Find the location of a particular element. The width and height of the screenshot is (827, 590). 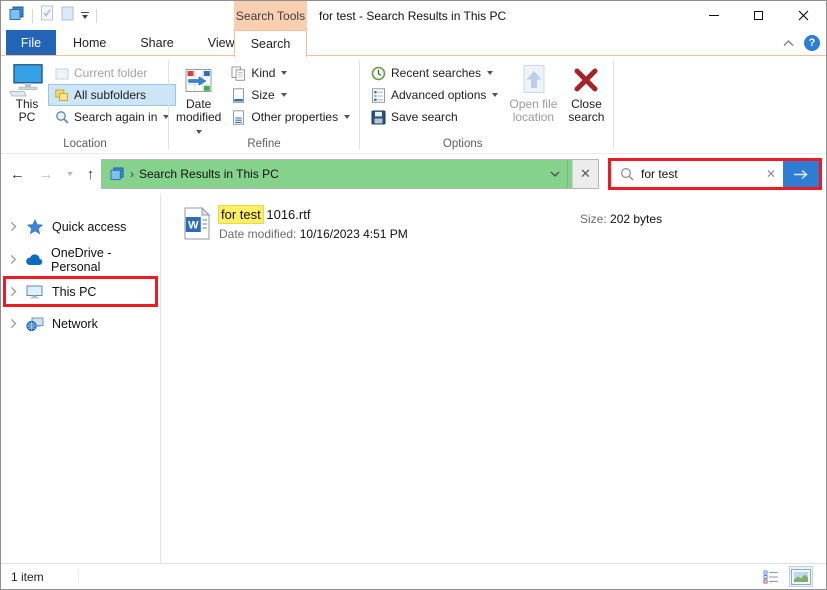

item-count: 1 item is located at coordinates (27, 576).